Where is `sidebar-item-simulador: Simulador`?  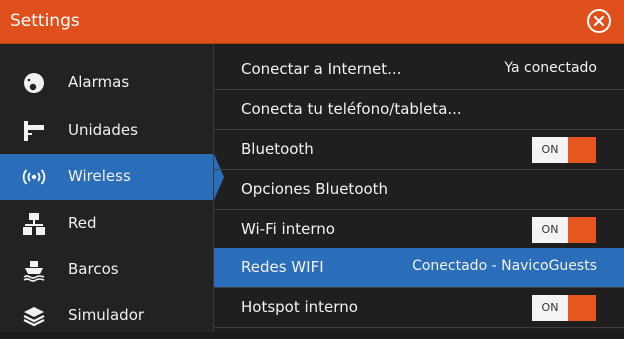
sidebar-item-simulador: Simulador is located at coordinates (107, 316).